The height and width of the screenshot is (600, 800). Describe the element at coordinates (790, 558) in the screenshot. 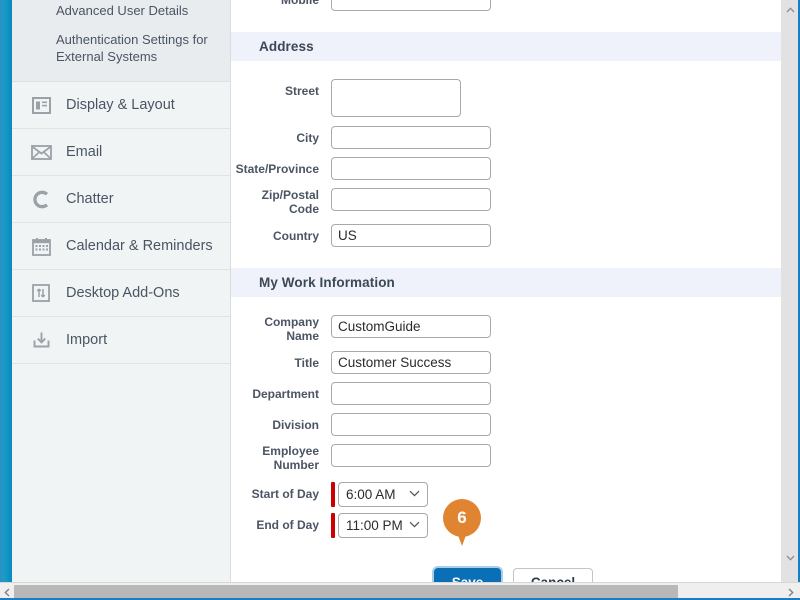

I see `scroll-down-arrow-icon` at that location.